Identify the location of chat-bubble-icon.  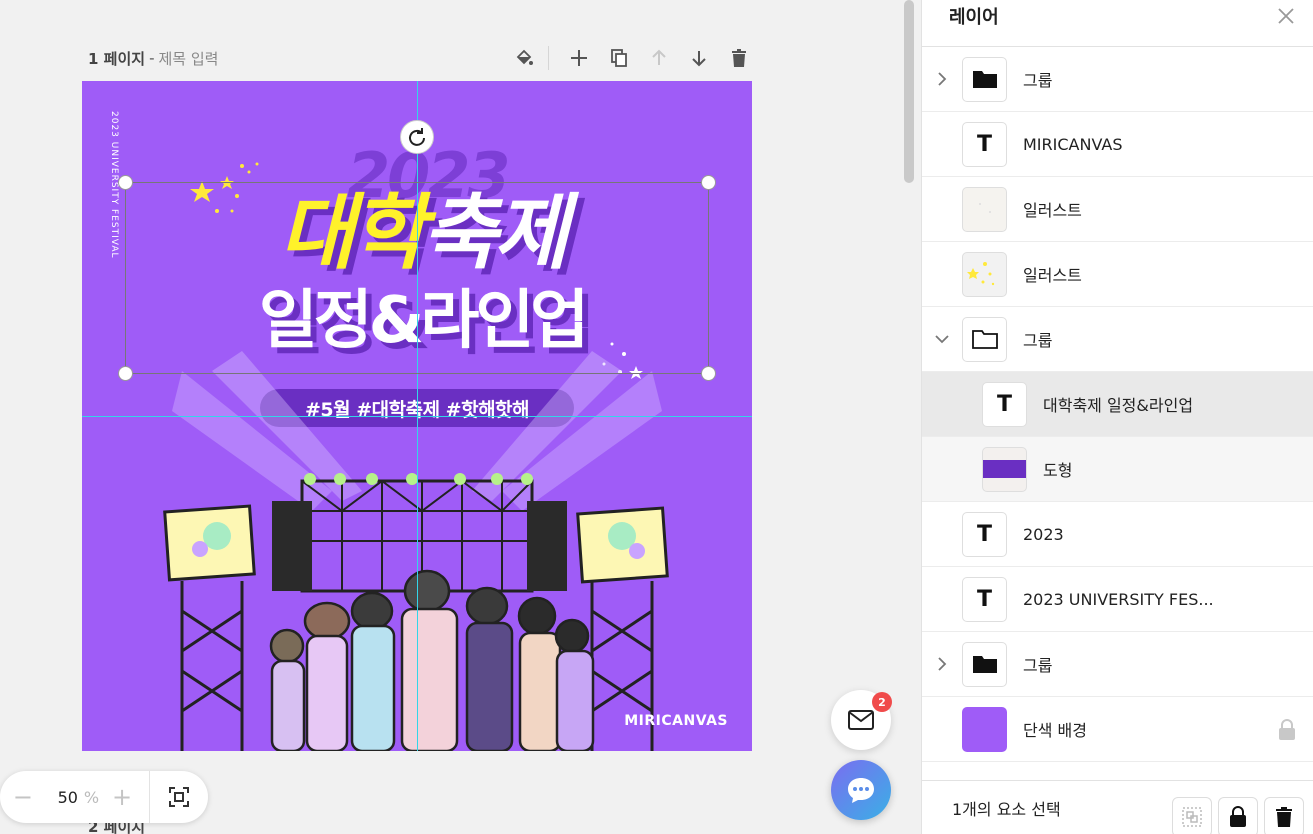
(861, 790).